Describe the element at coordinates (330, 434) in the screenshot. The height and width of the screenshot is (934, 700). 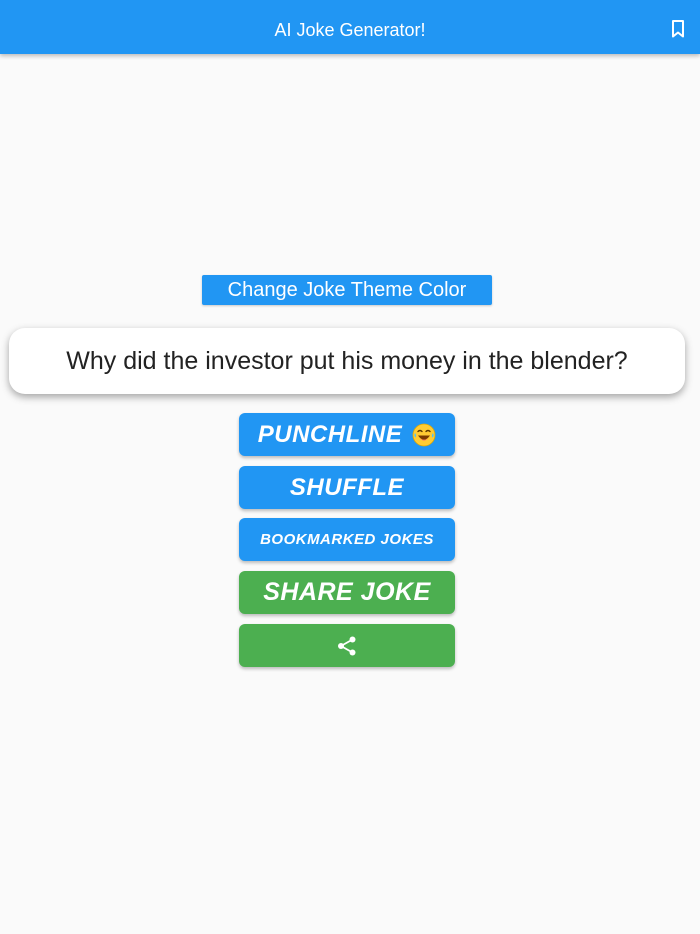
I see `punchline-label: Punchline` at that location.